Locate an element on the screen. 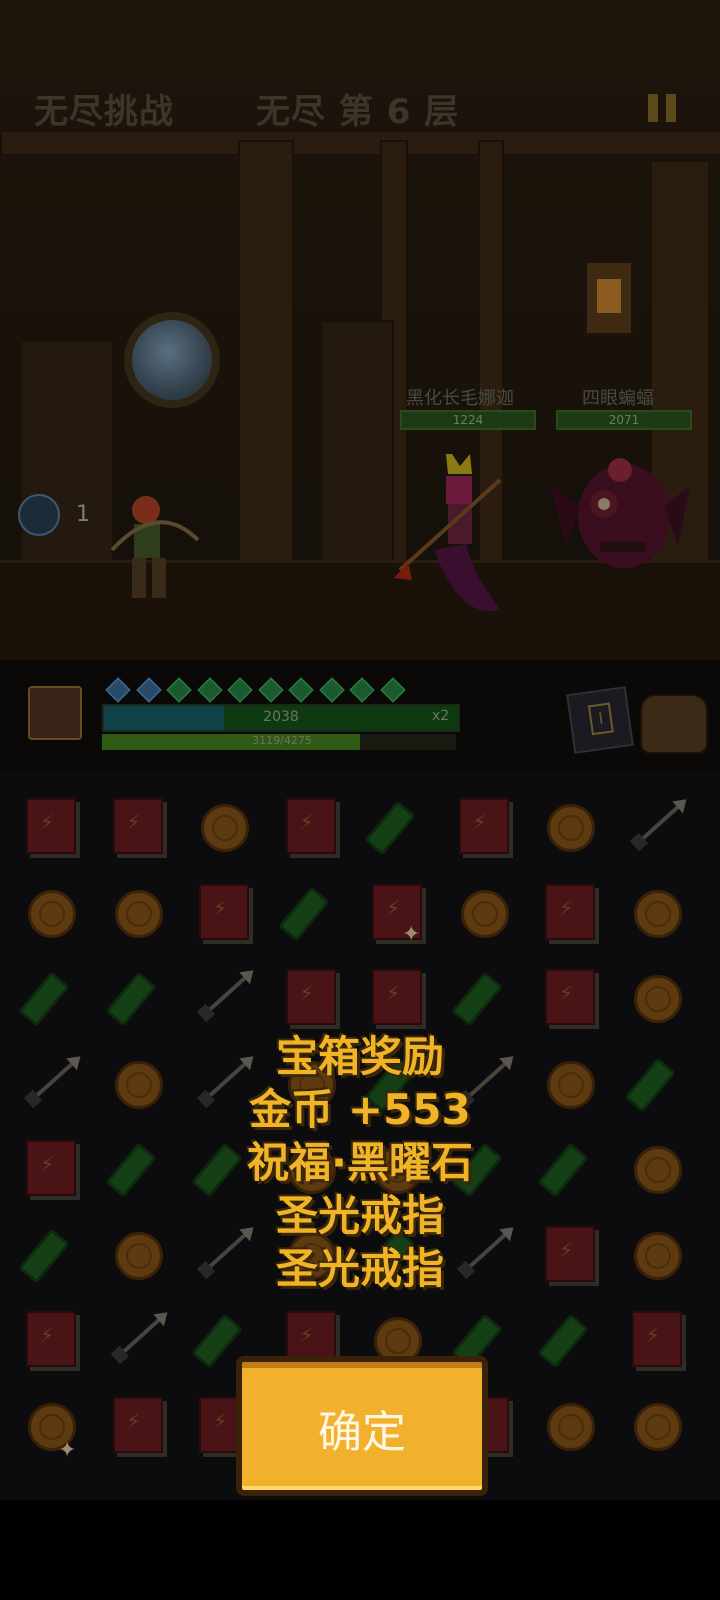 The width and height of the screenshot is (720, 1600). enemy-hp-bar: 2071 is located at coordinates (624, 420).